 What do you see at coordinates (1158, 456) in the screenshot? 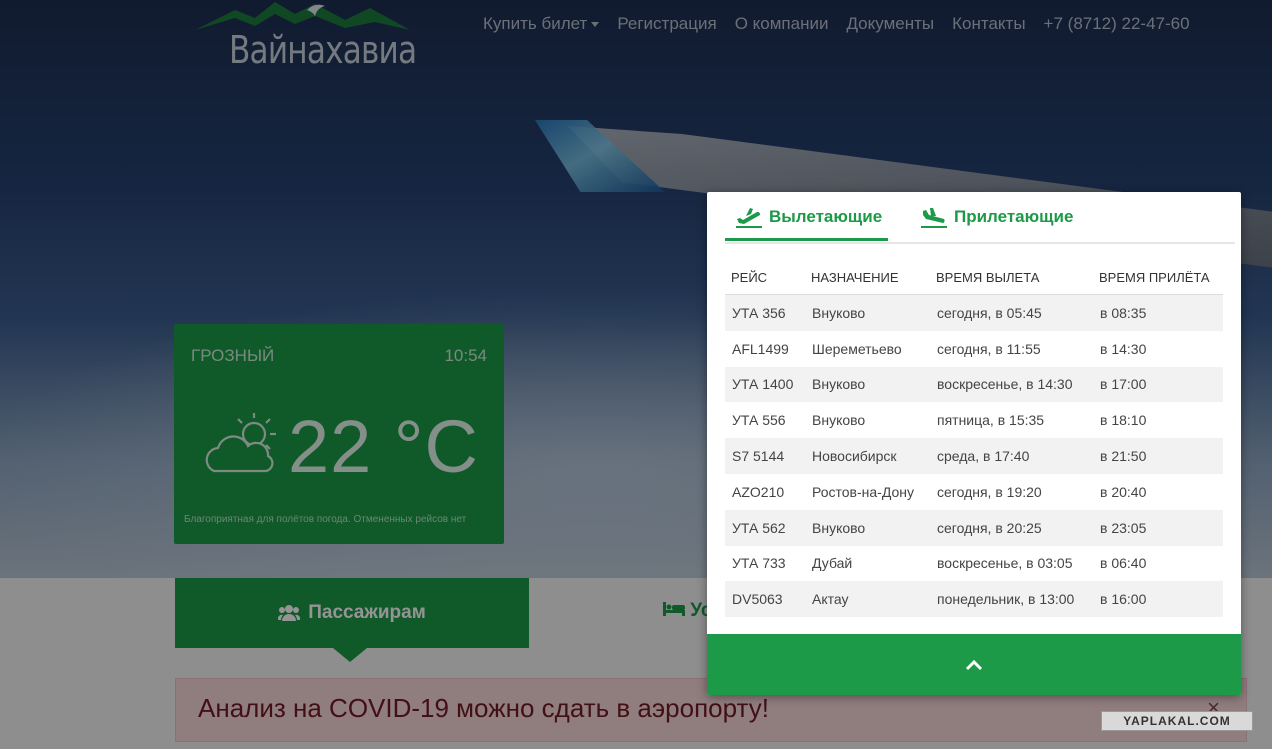
I see `cell-arrival-time: в 21:50` at bounding box center [1158, 456].